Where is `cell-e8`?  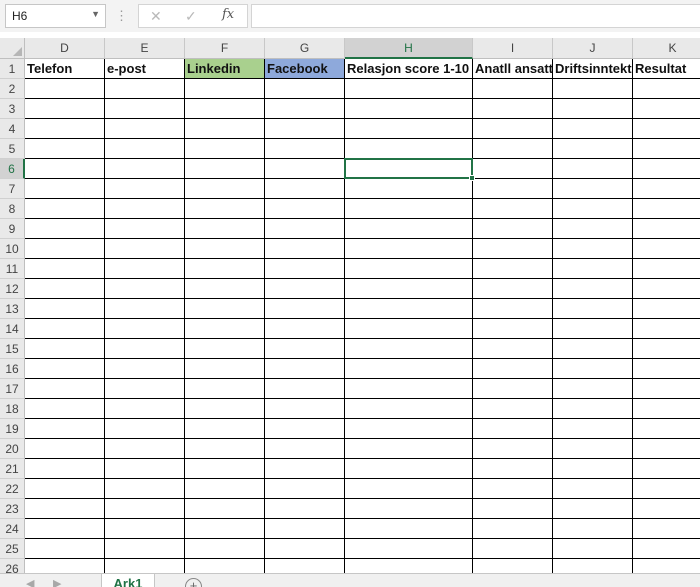
cell-e8 is located at coordinates (145, 209).